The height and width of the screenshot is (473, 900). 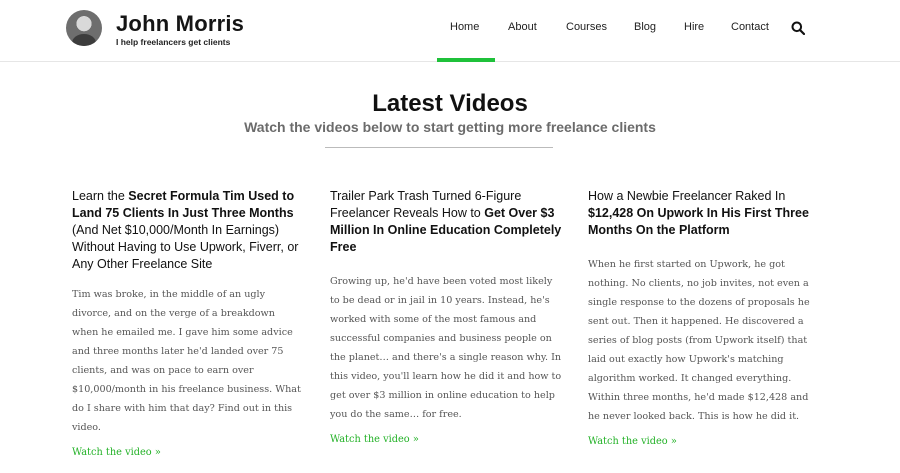 What do you see at coordinates (694, 27) in the screenshot?
I see `nav-item-hire: Hire` at bounding box center [694, 27].